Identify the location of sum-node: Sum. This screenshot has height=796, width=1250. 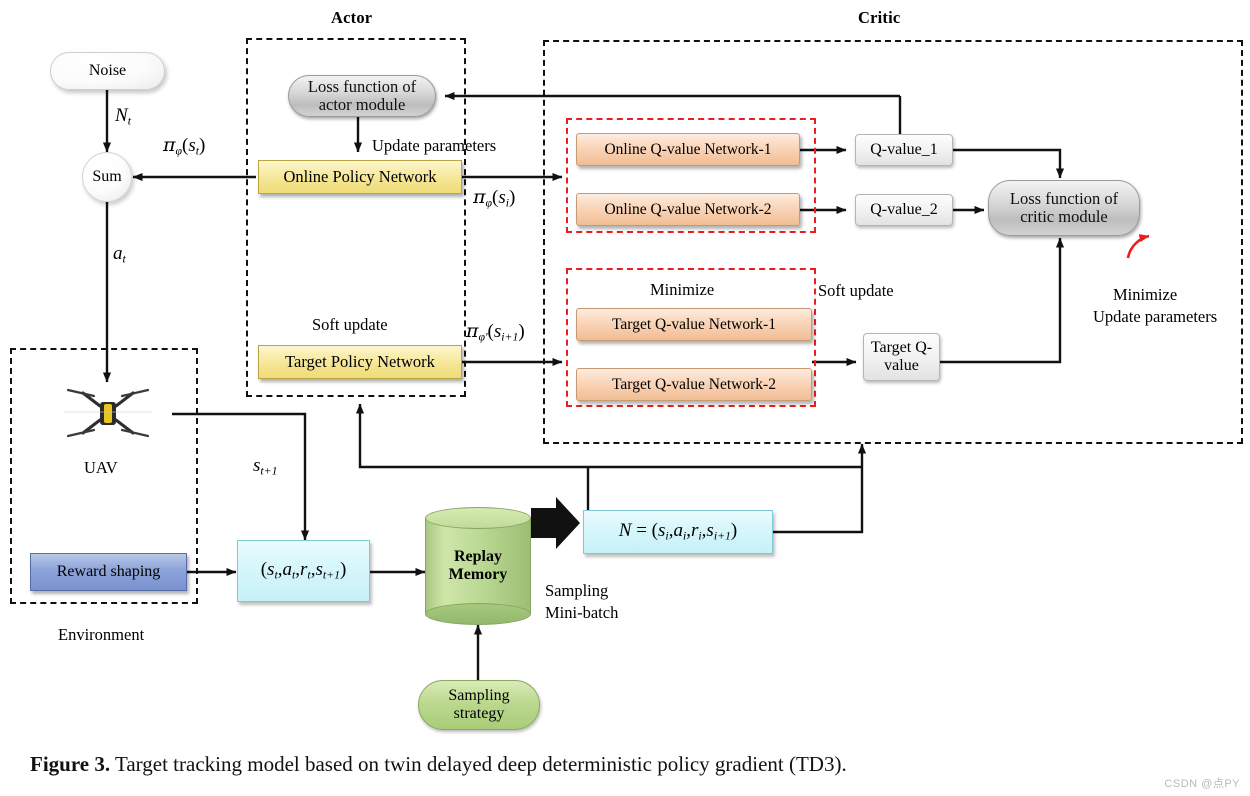
(107, 177).